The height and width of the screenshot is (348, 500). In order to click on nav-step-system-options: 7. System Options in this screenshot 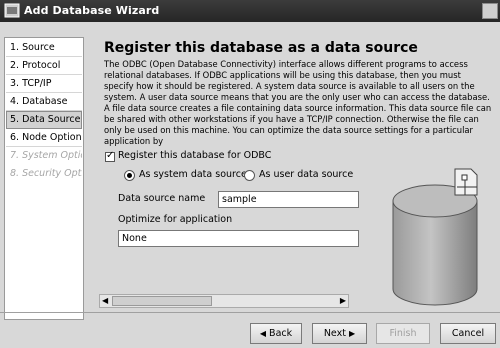, I will do `click(46, 155)`.